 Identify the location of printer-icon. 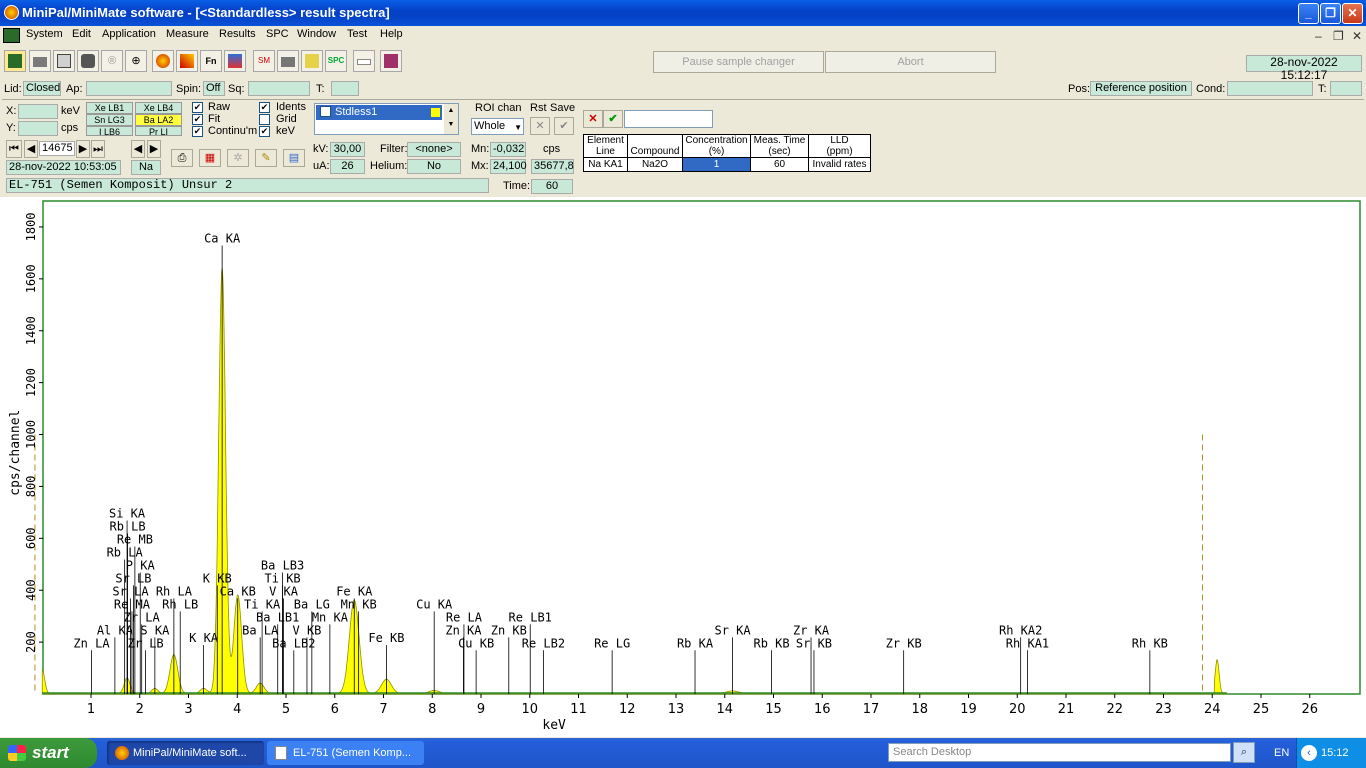
(40, 61).